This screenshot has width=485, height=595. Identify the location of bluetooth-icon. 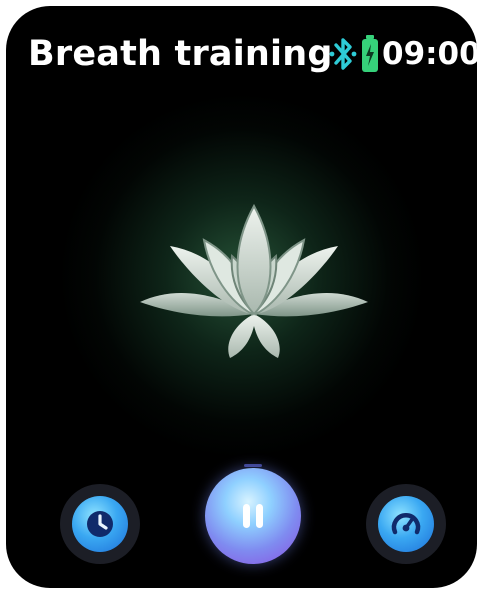
(343, 54).